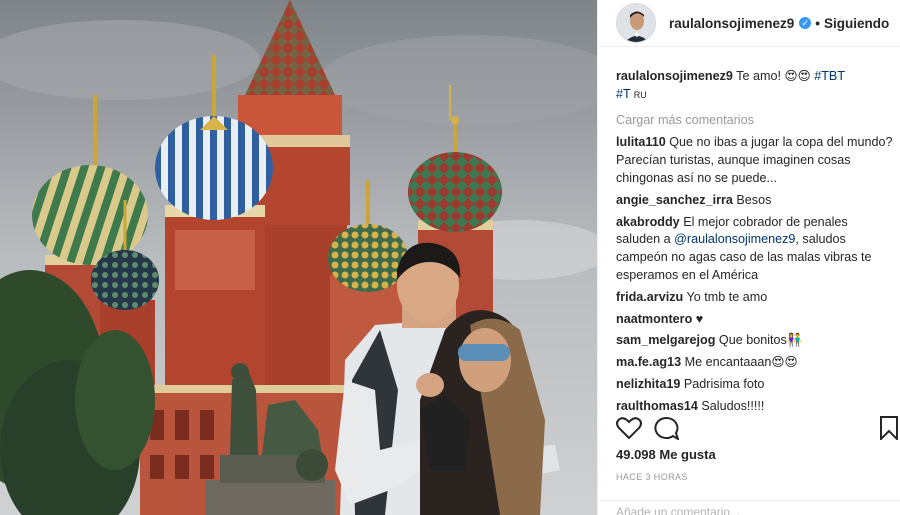 This screenshot has height=515, width=900. Describe the element at coordinates (648, 362) in the screenshot. I see `comment-username: ma.fe.ag13` at that location.